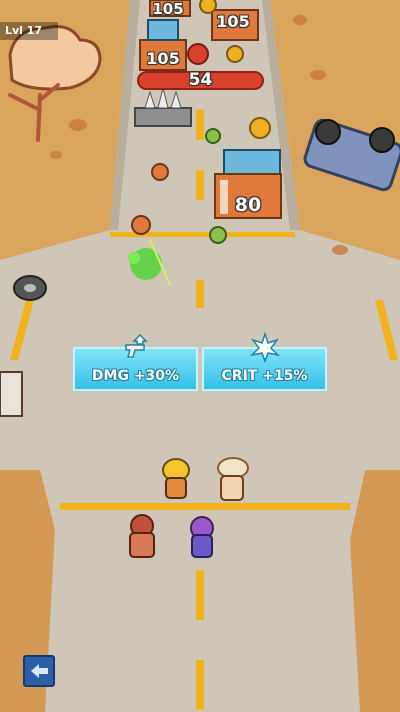 Image resolution: width=400 pixels, height=712 pixels. I want to click on pistol-upgrade-icon, so click(136, 345).